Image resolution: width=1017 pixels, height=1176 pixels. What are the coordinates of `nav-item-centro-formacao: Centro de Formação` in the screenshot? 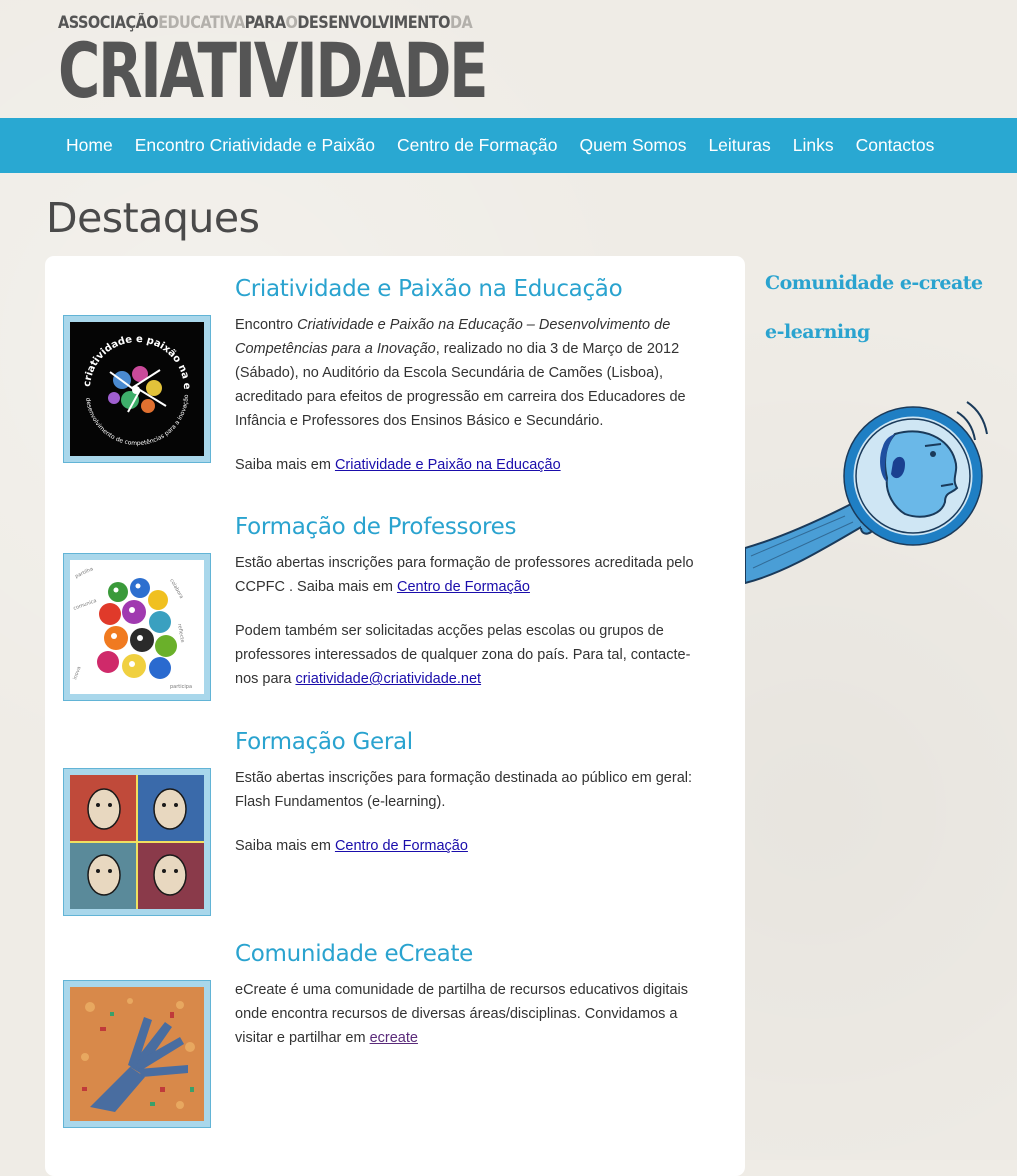 It's located at (477, 145).